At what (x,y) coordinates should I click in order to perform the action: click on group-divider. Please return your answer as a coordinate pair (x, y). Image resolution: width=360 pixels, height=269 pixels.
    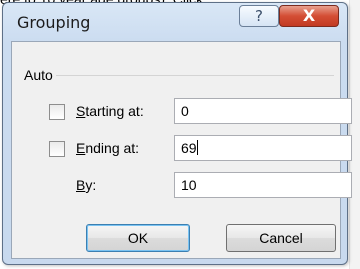
    Looking at the image, I should click on (195, 75).